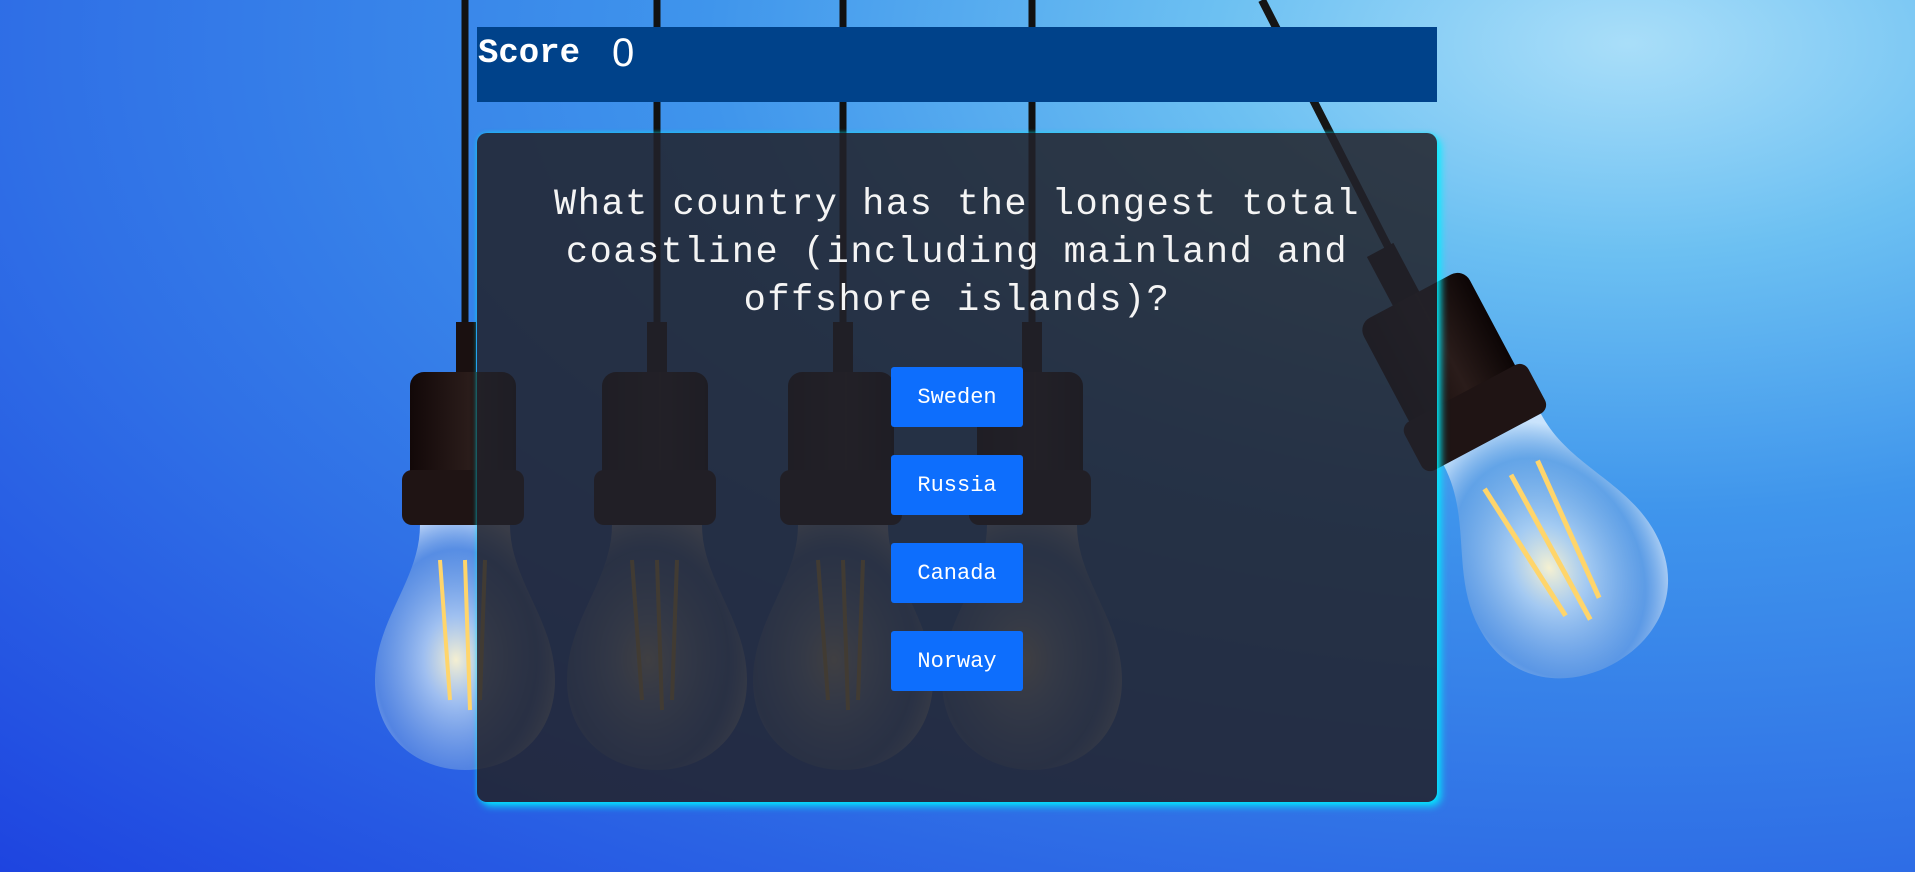 The image size is (1915, 872). What do you see at coordinates (957, 397) in the screenshot?
I see `answer-button-sweden: Sweden` at bounding box center [957, 397].